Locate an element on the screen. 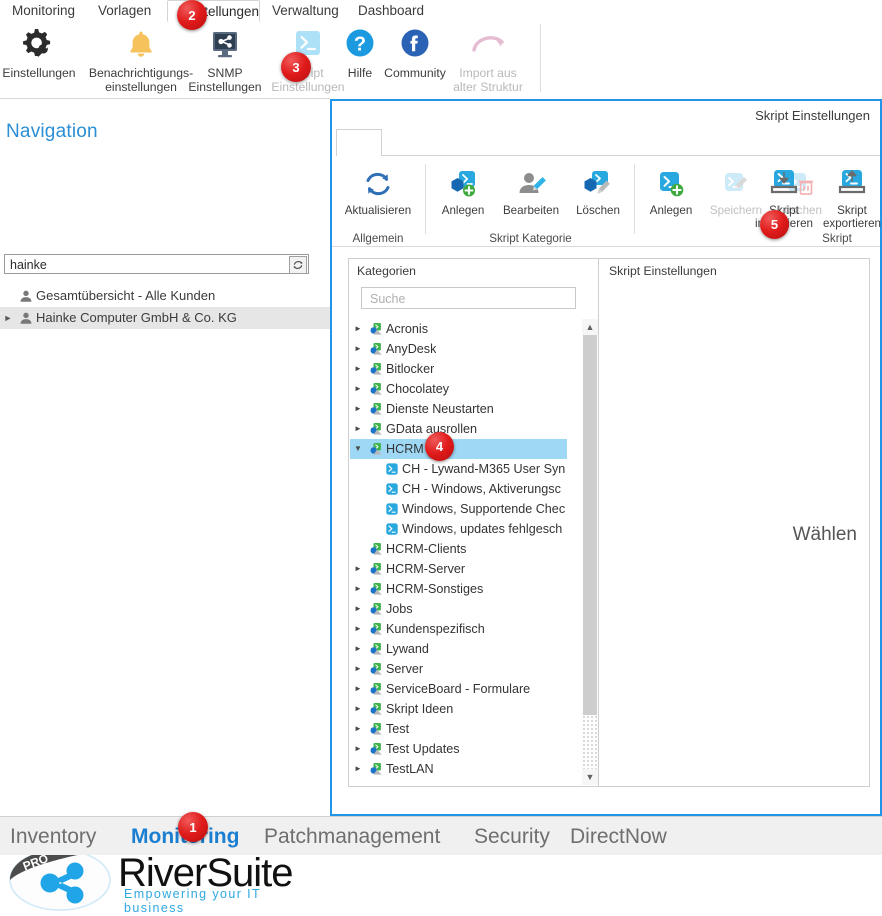 The width and height of the screenshot is (882, 916). tree-node-testlan: ► TestLAN is located at coordinates (467, 769).